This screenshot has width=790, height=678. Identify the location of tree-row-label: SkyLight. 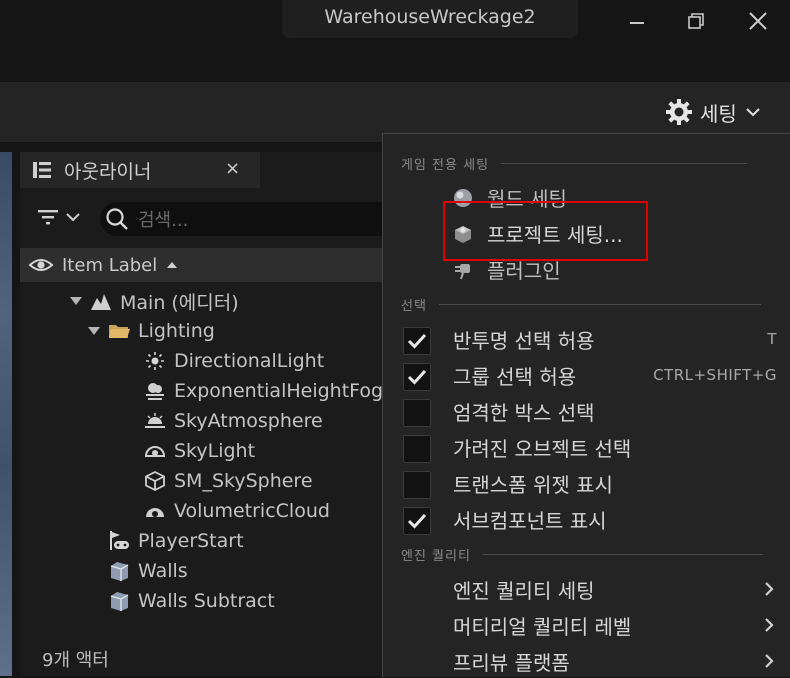
(215, 451).